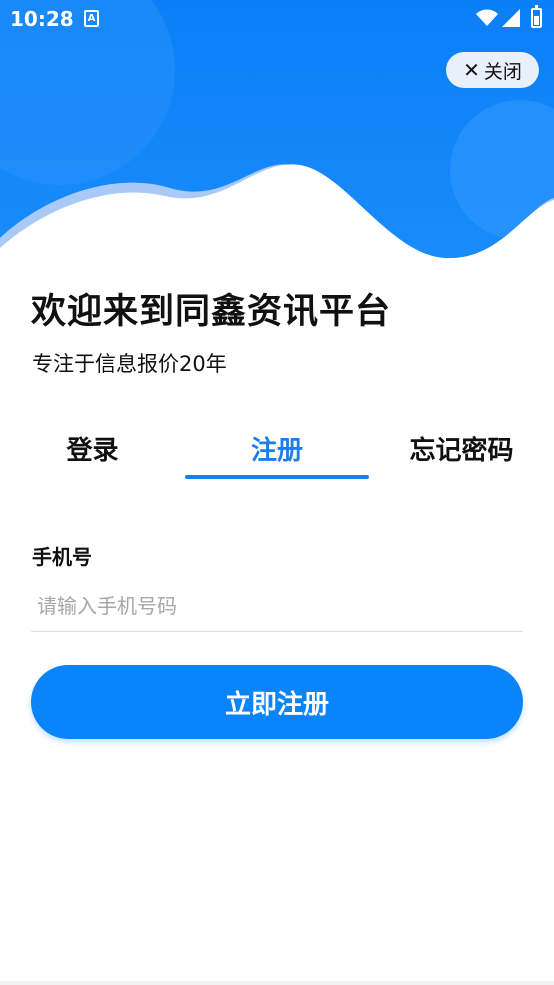 Image resolution: width=554 pixels, height=985 pixels. I want to click on signal-icon, so click(511, 18).